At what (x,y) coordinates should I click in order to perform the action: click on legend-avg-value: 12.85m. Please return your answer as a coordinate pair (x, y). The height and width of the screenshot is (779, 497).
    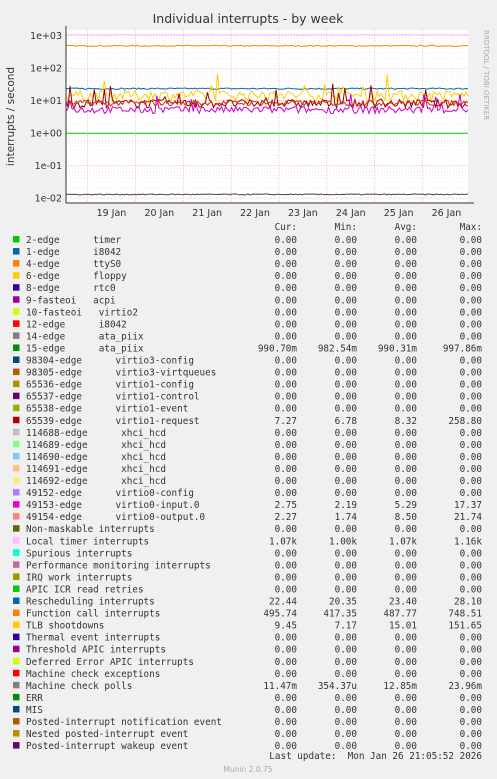
    Looking at the image, I should click on (400, 686).